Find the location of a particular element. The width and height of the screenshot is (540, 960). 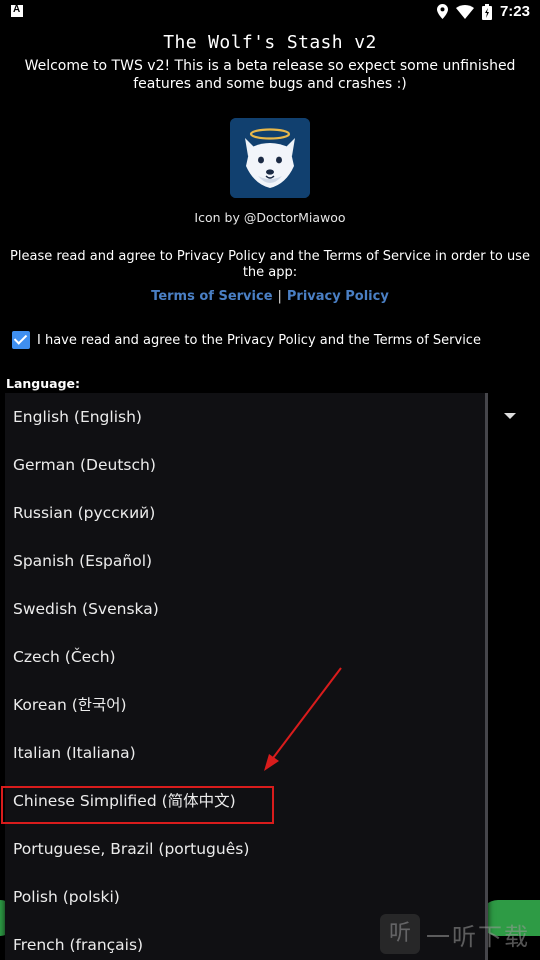

watermark-text: 一听下载 is located at coordinates (478, 936).